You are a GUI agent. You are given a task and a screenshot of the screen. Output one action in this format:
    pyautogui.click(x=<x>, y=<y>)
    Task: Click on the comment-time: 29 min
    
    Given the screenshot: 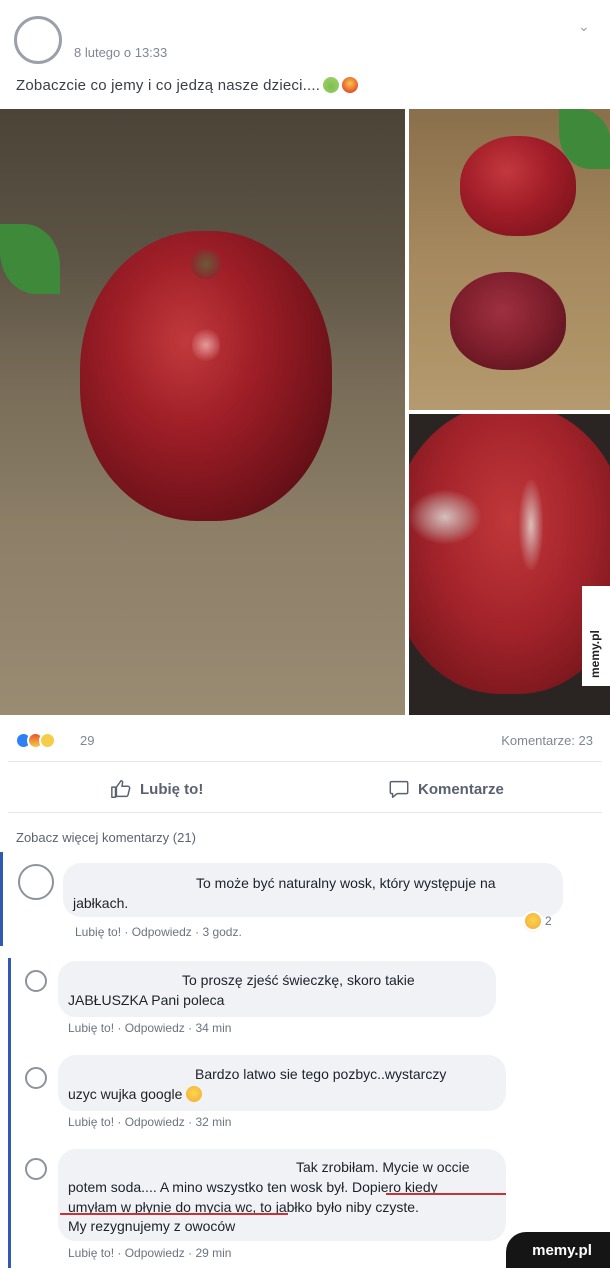 What is the action you would take?
    pyautogui.click(x=213, y=1253)
    